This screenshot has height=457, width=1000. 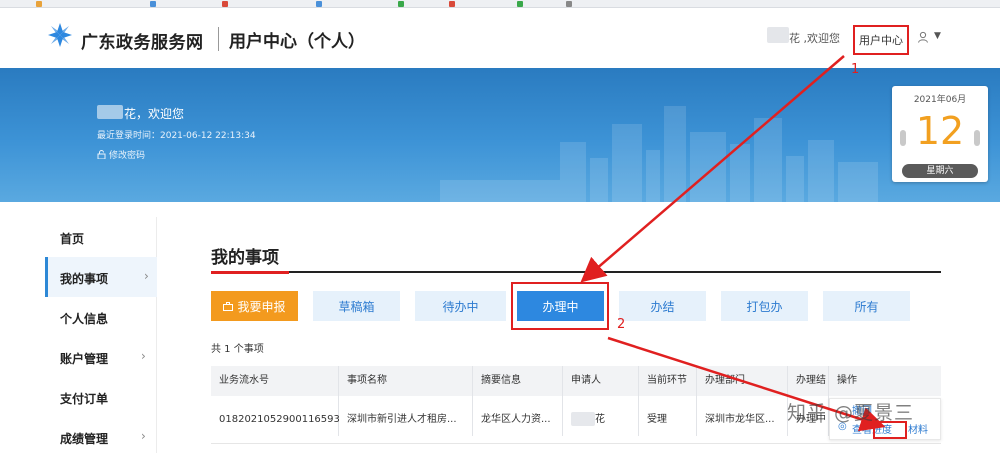 I want to click on sidebar-item-label: 个人信息, so click(x=84, y=319).